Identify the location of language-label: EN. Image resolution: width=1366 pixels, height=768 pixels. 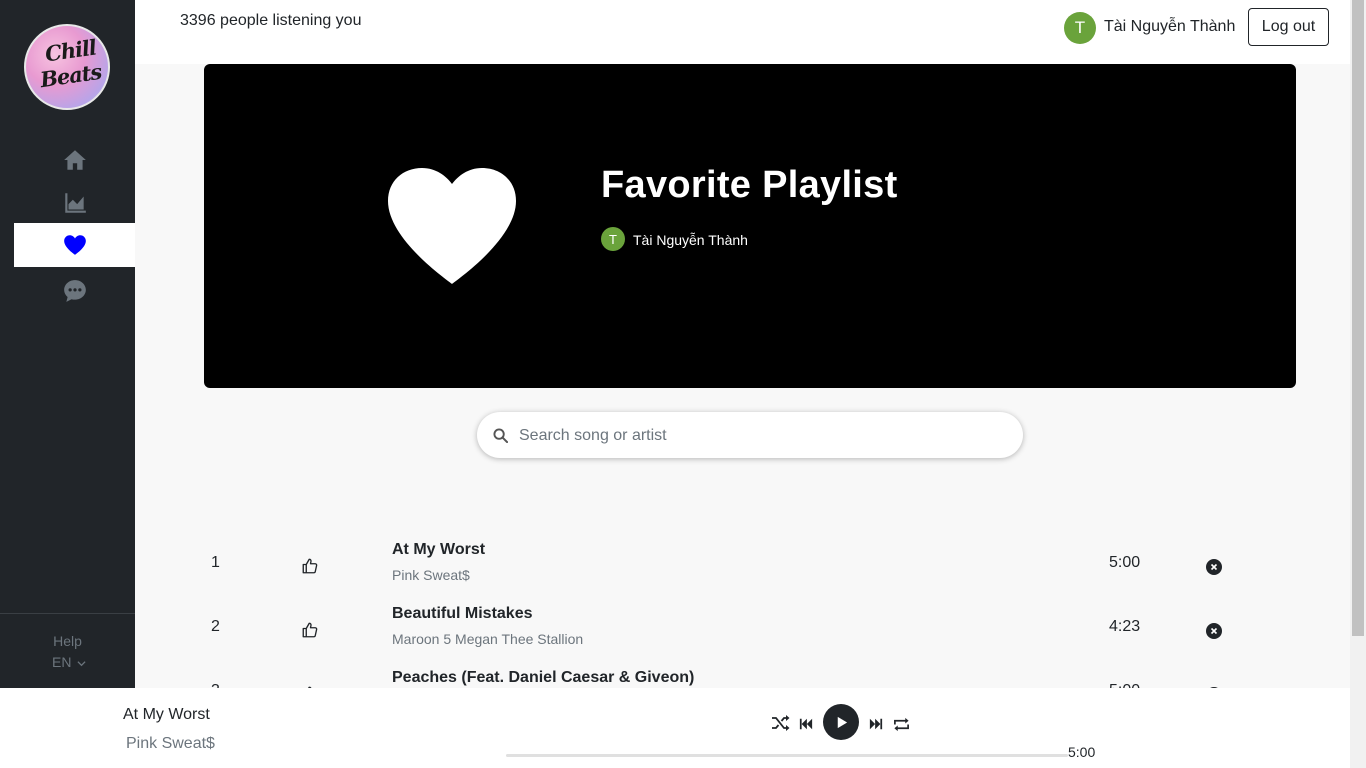
(62, 662).